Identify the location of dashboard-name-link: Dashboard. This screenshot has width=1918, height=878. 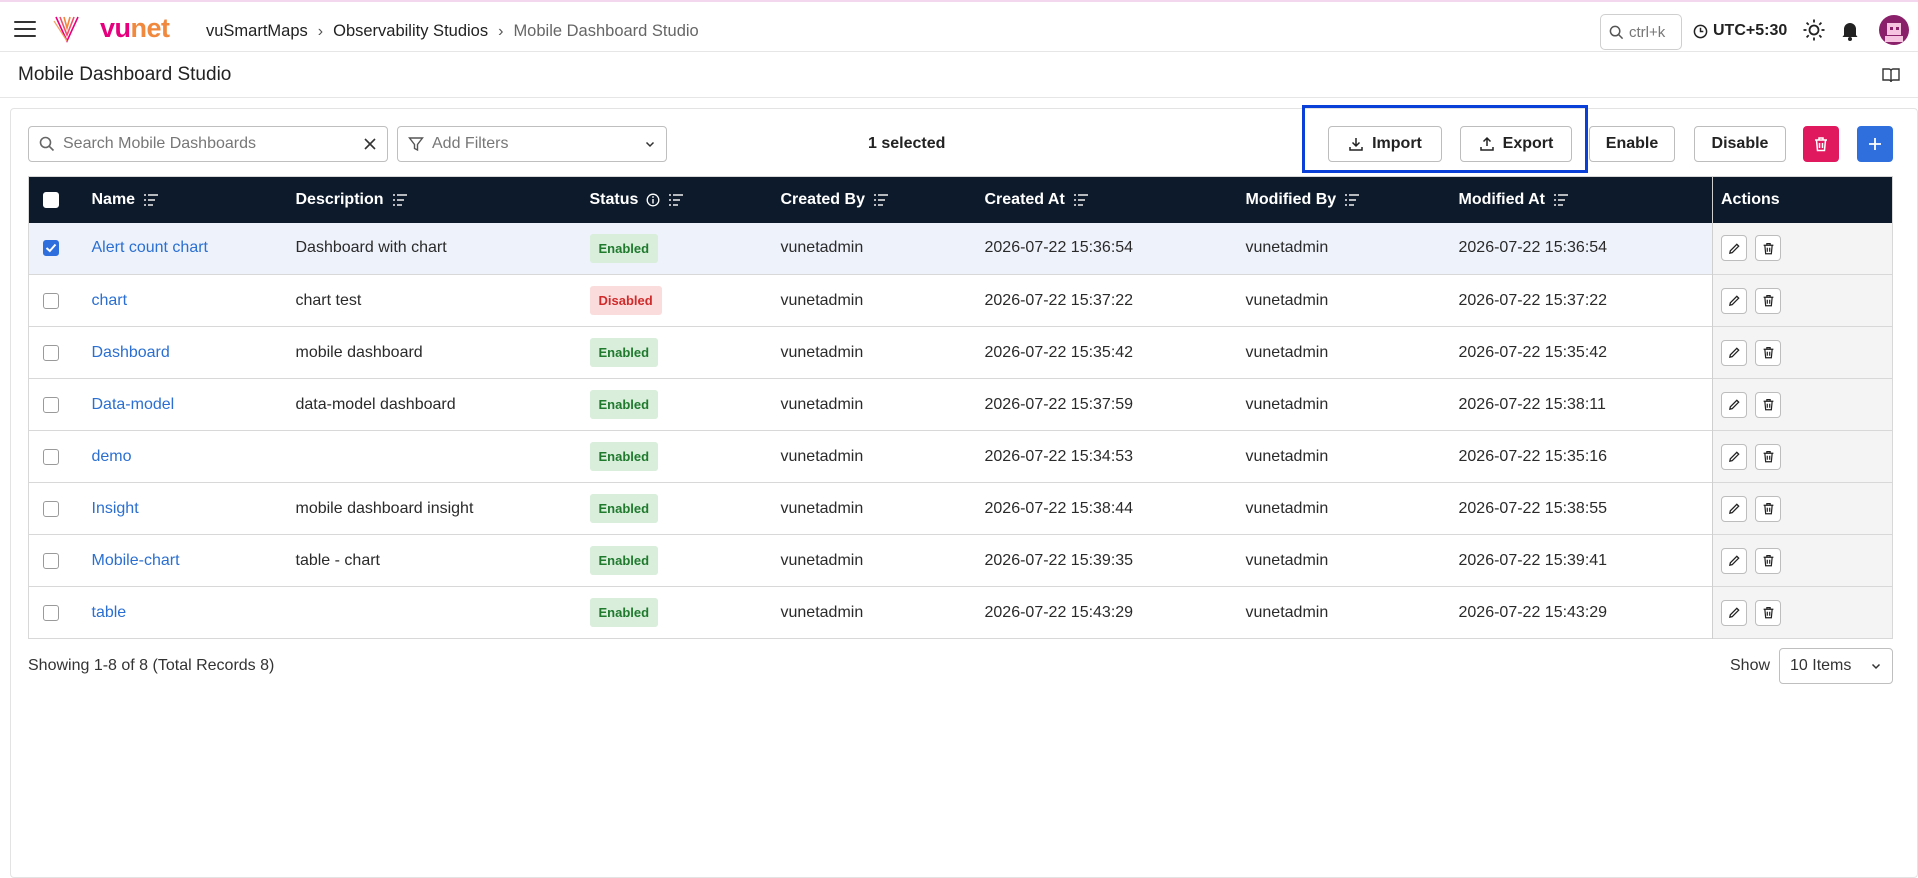
(194, 353).